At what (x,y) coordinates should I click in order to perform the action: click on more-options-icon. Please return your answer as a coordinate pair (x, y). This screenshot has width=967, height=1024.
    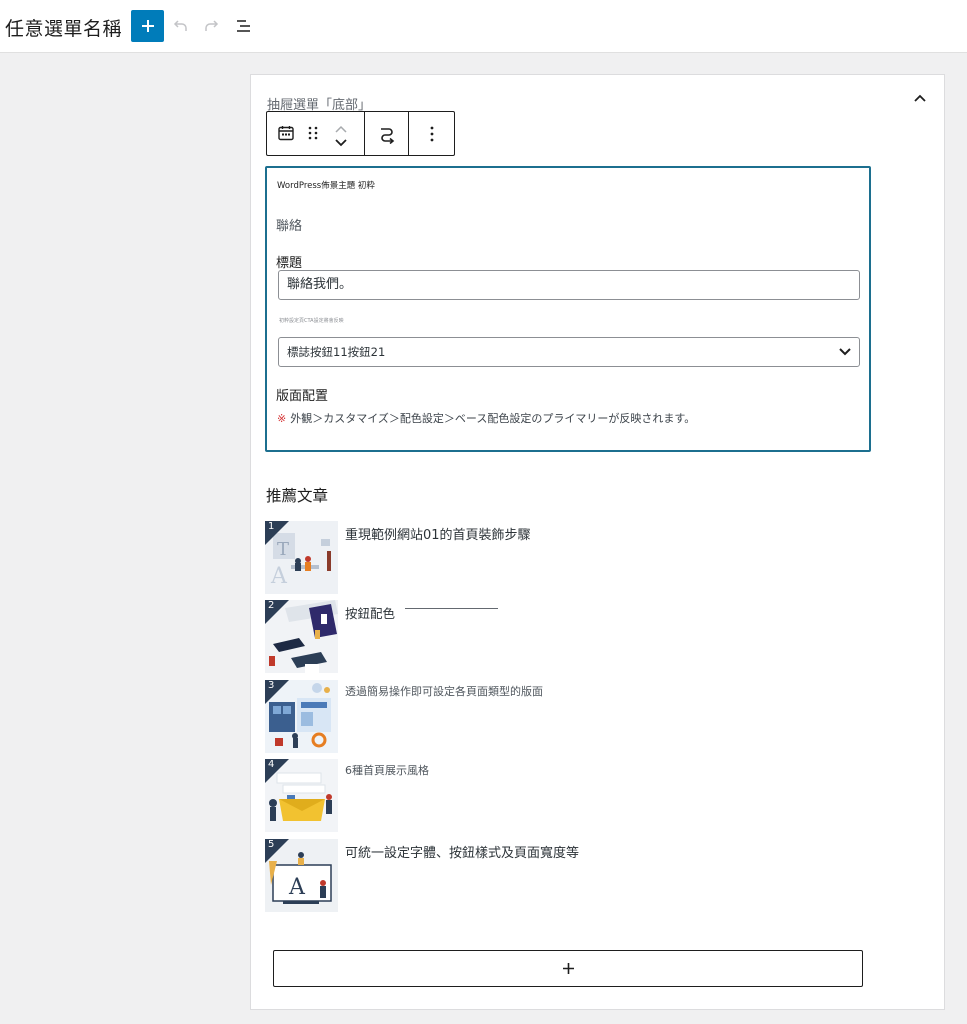
    Looking at the image, I should click on (431, 133).